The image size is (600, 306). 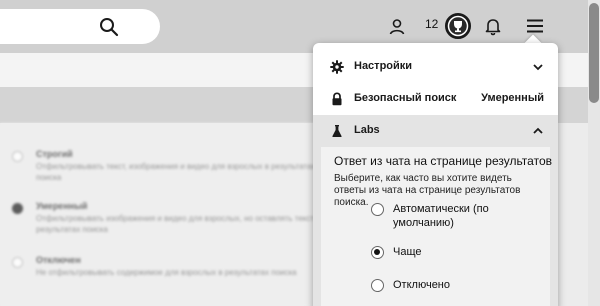 I want to click on menu-item-settings: Настройки, so click(x=435, y=67).